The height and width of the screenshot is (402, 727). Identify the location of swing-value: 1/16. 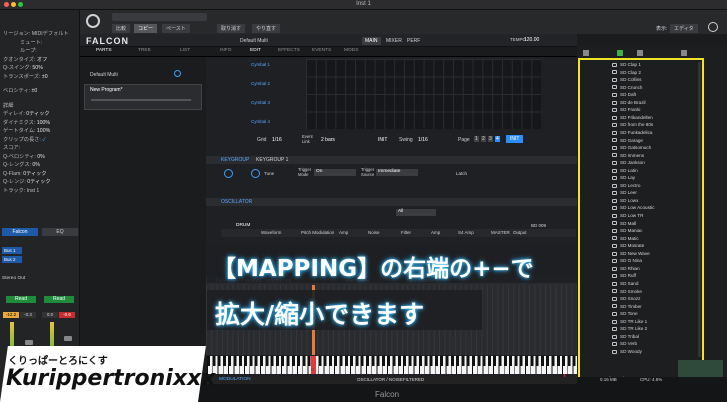
(423, 140).